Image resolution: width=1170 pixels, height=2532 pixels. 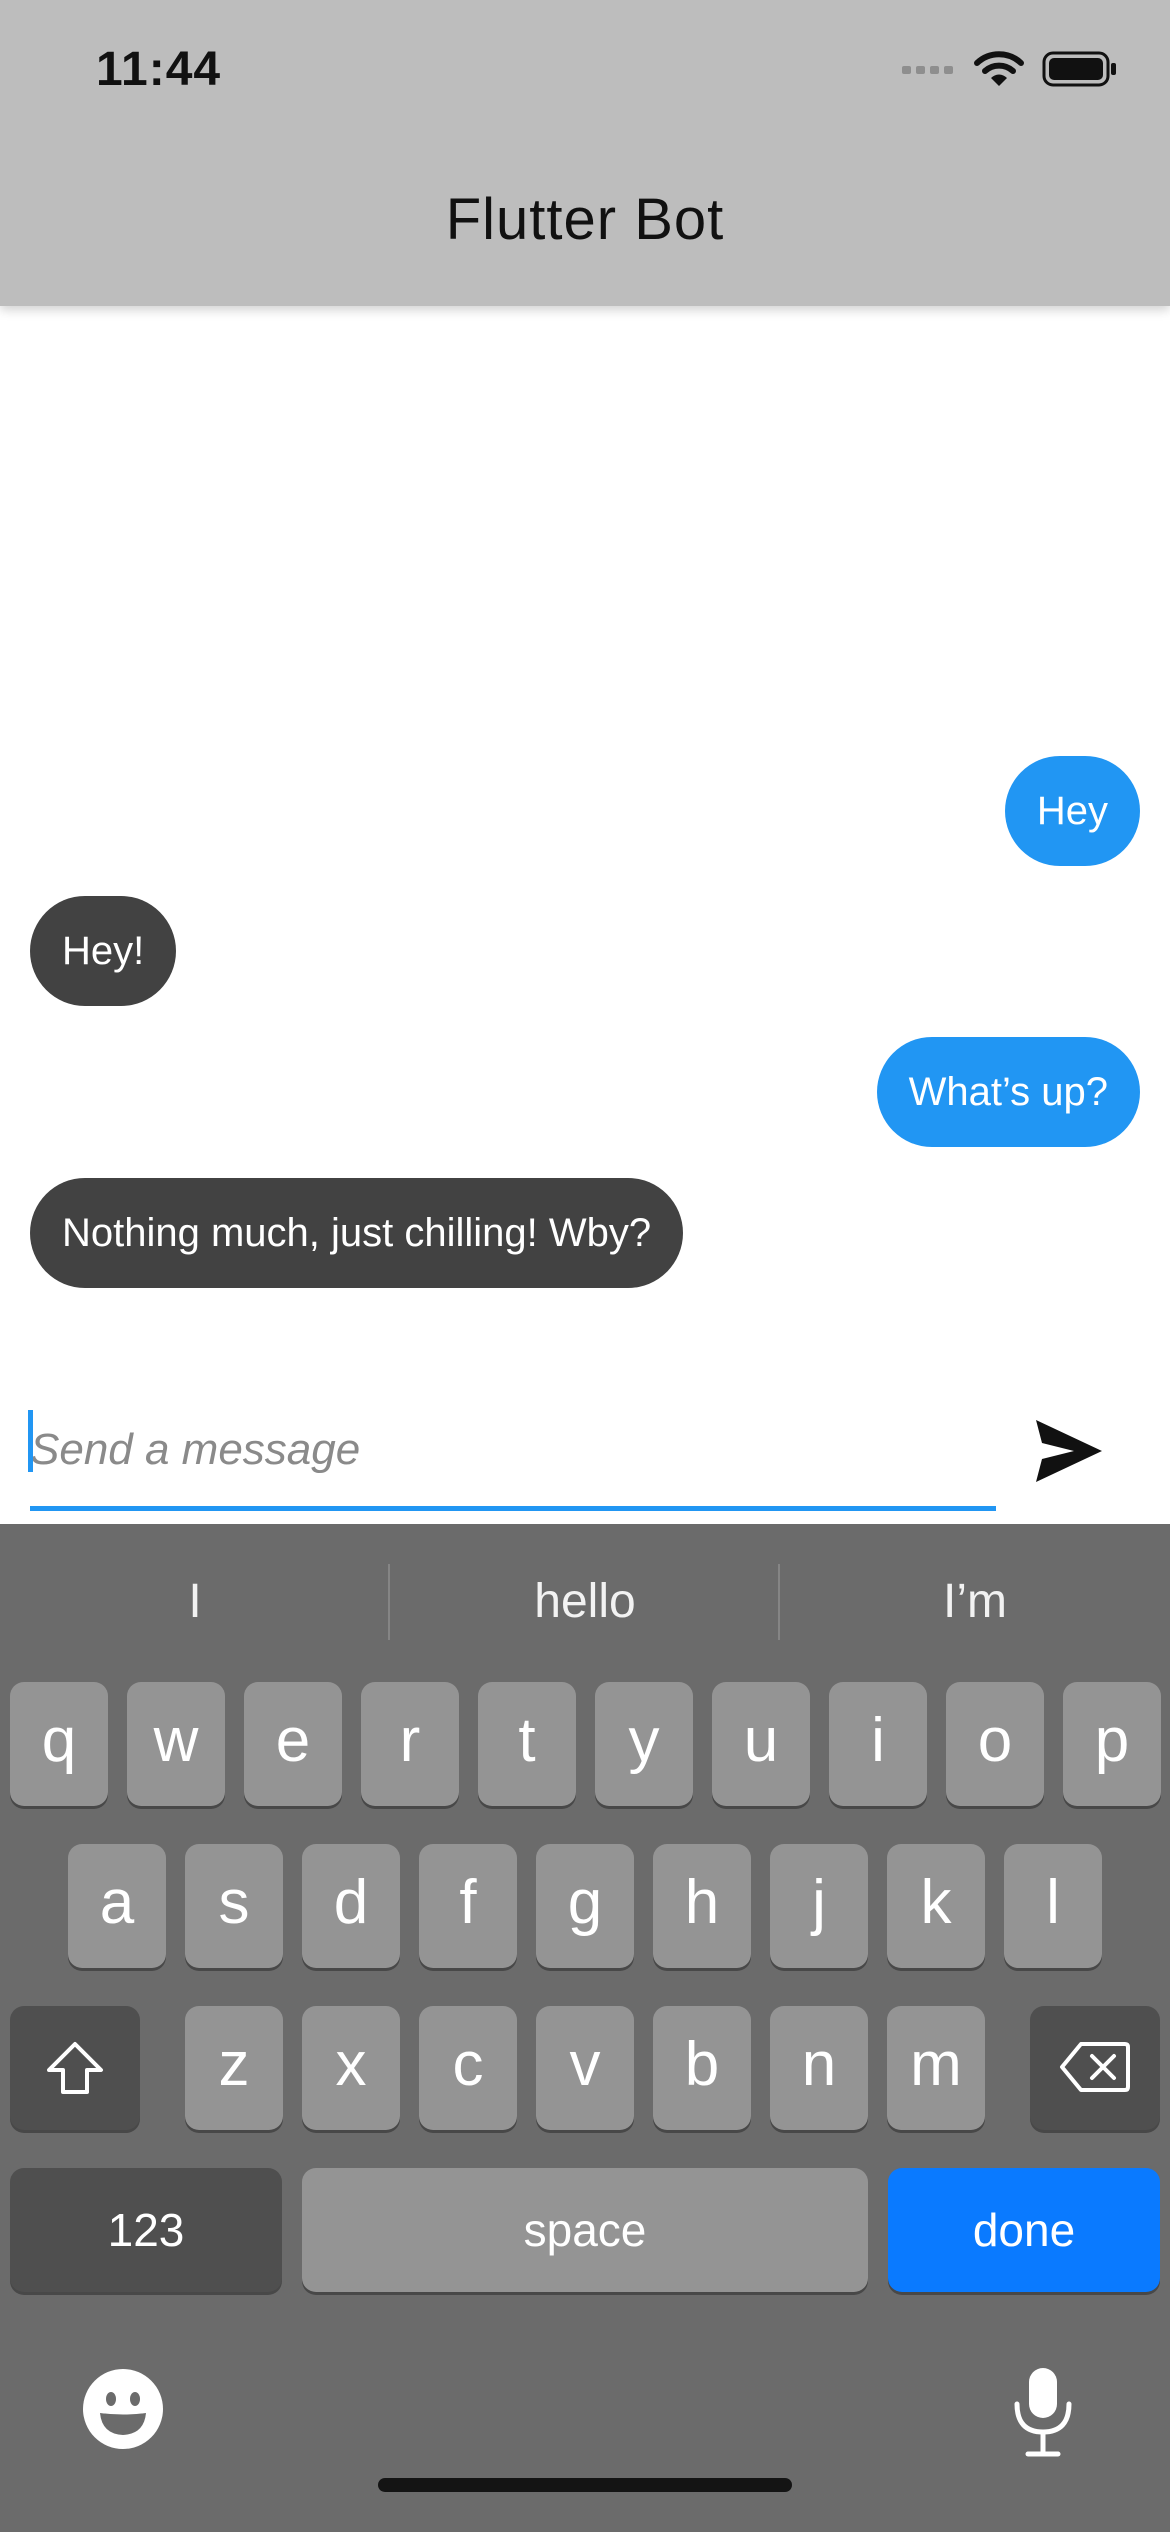 I want to click on backspace-key, so click(x=1095, y=2068).